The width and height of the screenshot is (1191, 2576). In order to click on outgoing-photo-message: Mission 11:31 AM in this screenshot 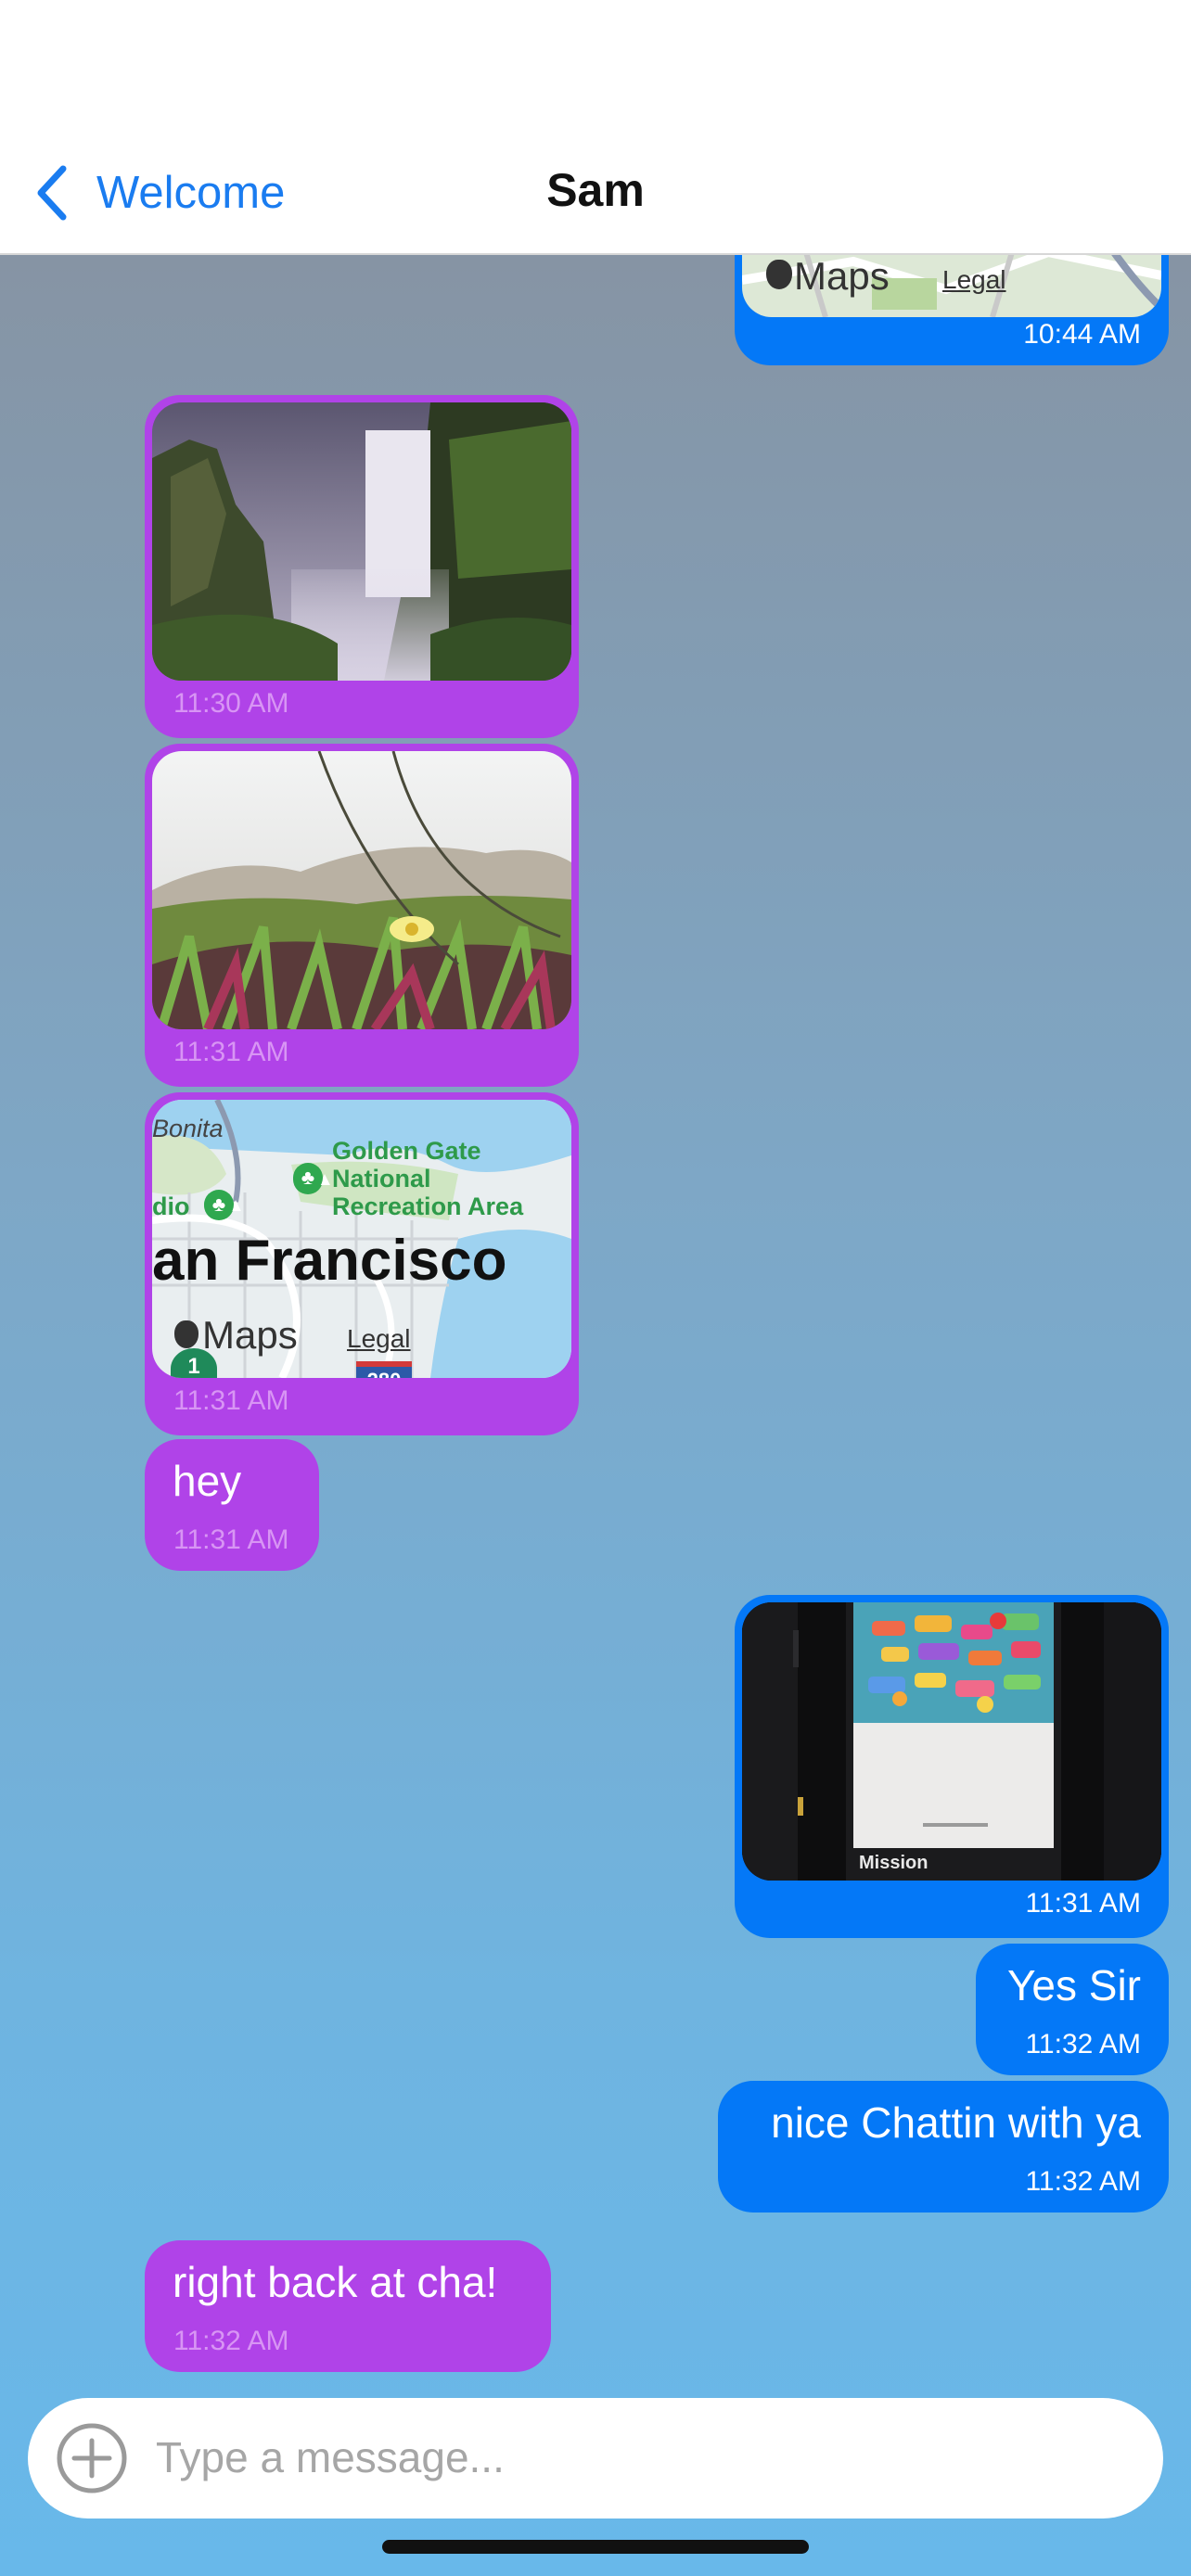, I will do `click(952, 1766)`.